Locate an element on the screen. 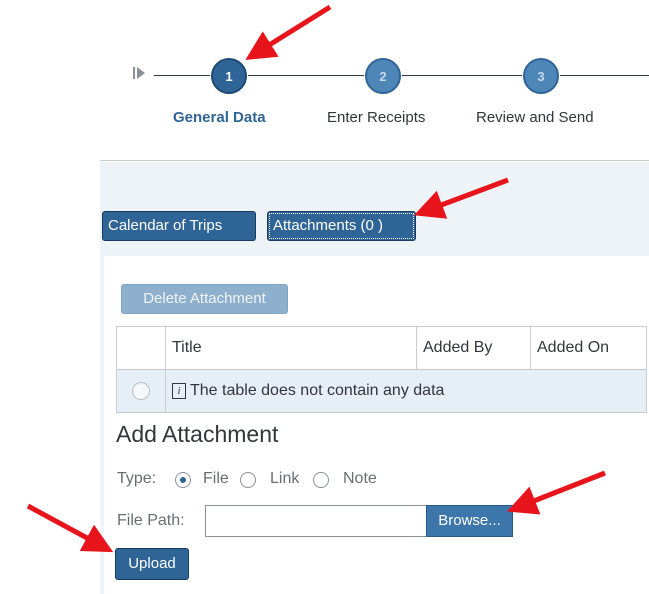 This screenshot has height=594, width=649. roadmap-step-3-label: Review and Send is located at coordinates (535, 117).